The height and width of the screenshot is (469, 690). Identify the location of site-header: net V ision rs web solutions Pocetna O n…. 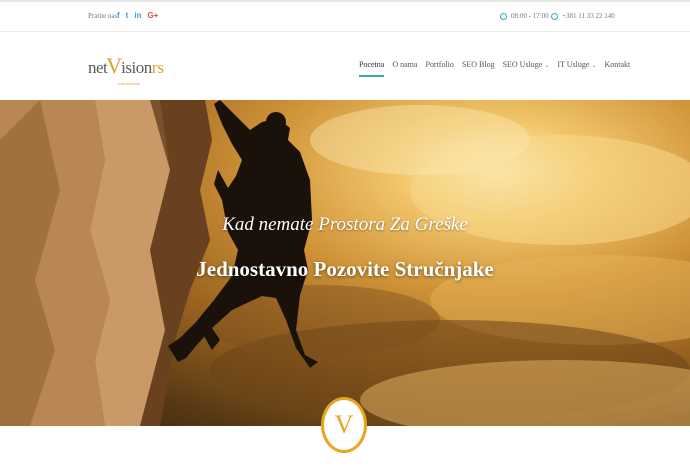
(345, 66).